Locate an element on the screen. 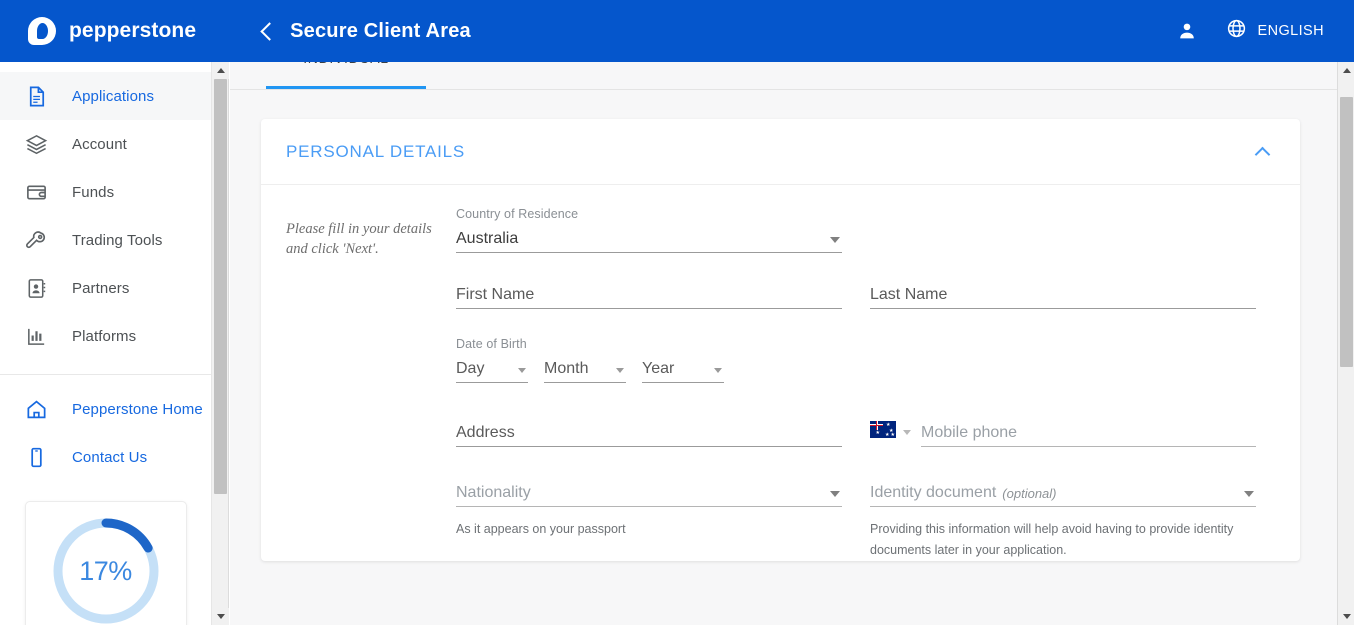  layers-icon is located at coordinates (36, 144).